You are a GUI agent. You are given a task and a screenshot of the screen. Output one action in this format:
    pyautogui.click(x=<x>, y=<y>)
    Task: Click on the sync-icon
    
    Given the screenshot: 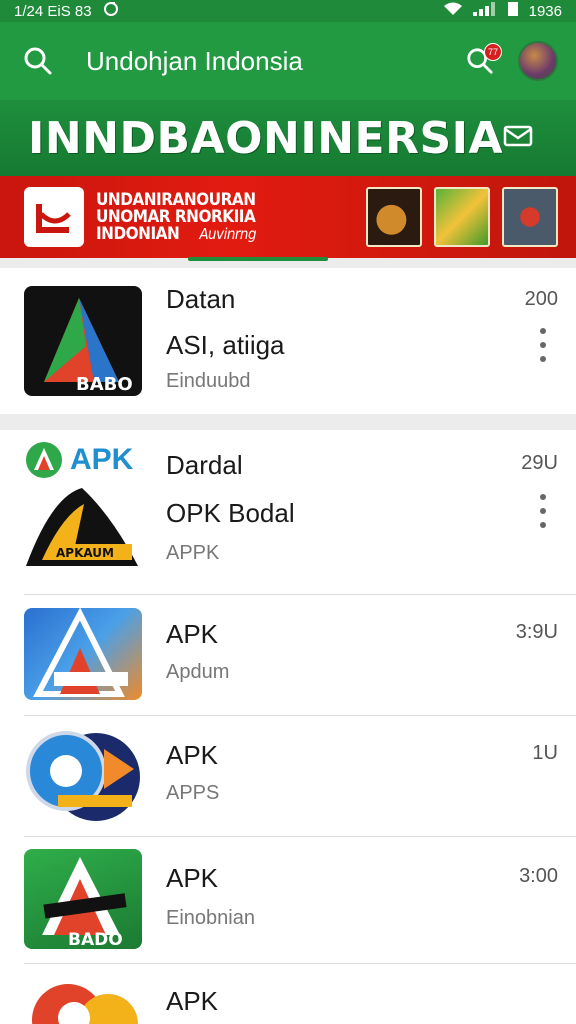 What is the action you would take?
    pyautogui.click(x=111, y=11)
    